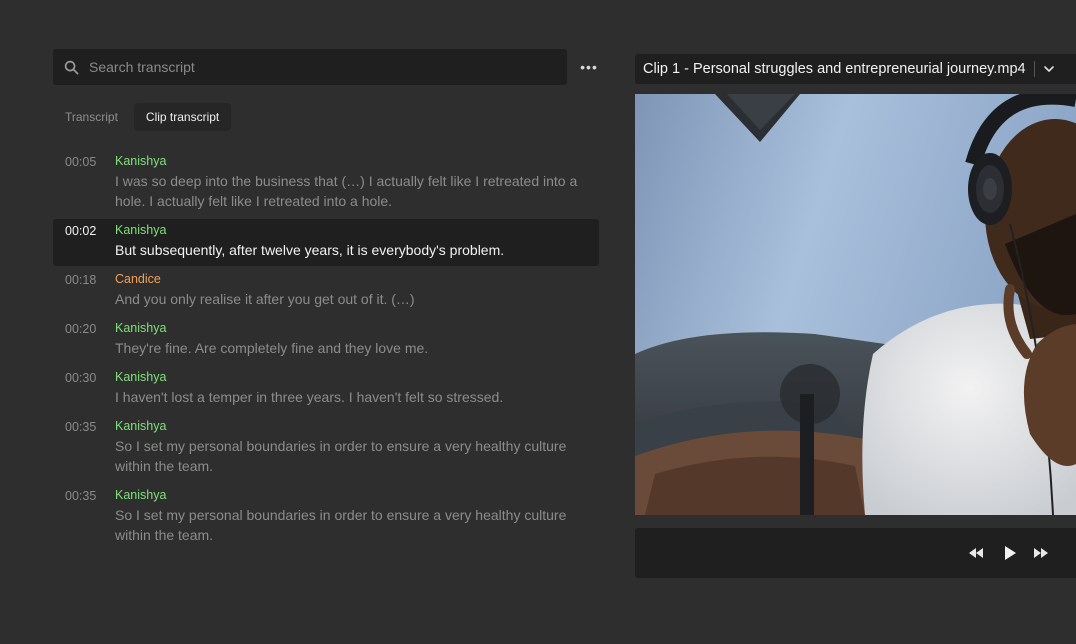  I want to click on search-icon, so click(71, 67).